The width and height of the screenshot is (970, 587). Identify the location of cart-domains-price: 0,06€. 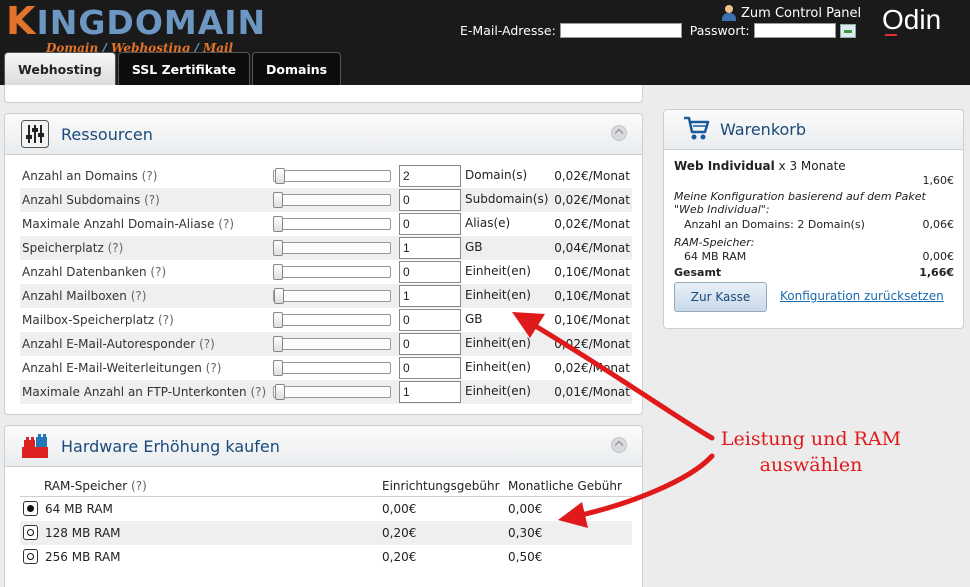
(938, 224).